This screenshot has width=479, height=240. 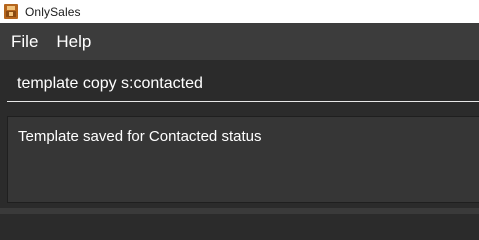 I want to click on menu-help: Help, so click(x=73, y=42).